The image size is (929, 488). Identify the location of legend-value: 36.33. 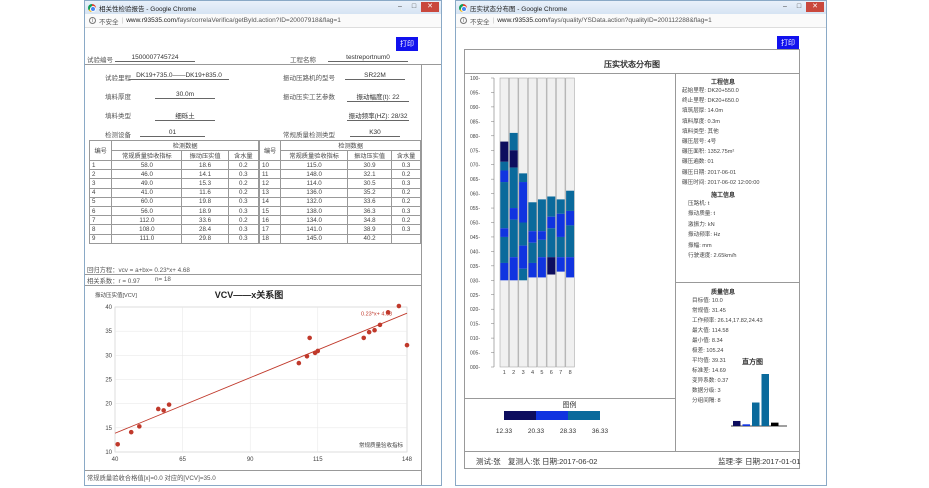
(600, 431).